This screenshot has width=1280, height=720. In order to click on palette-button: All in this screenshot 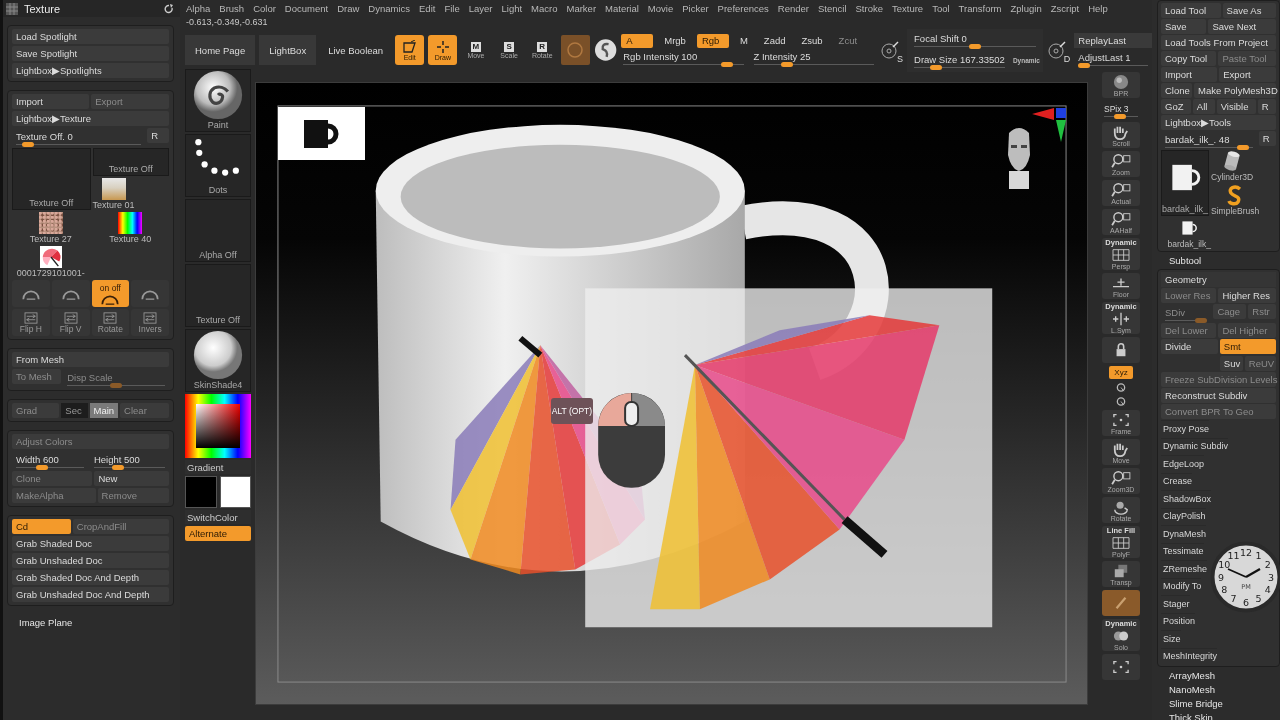, I will do `click(1203, 106)`.